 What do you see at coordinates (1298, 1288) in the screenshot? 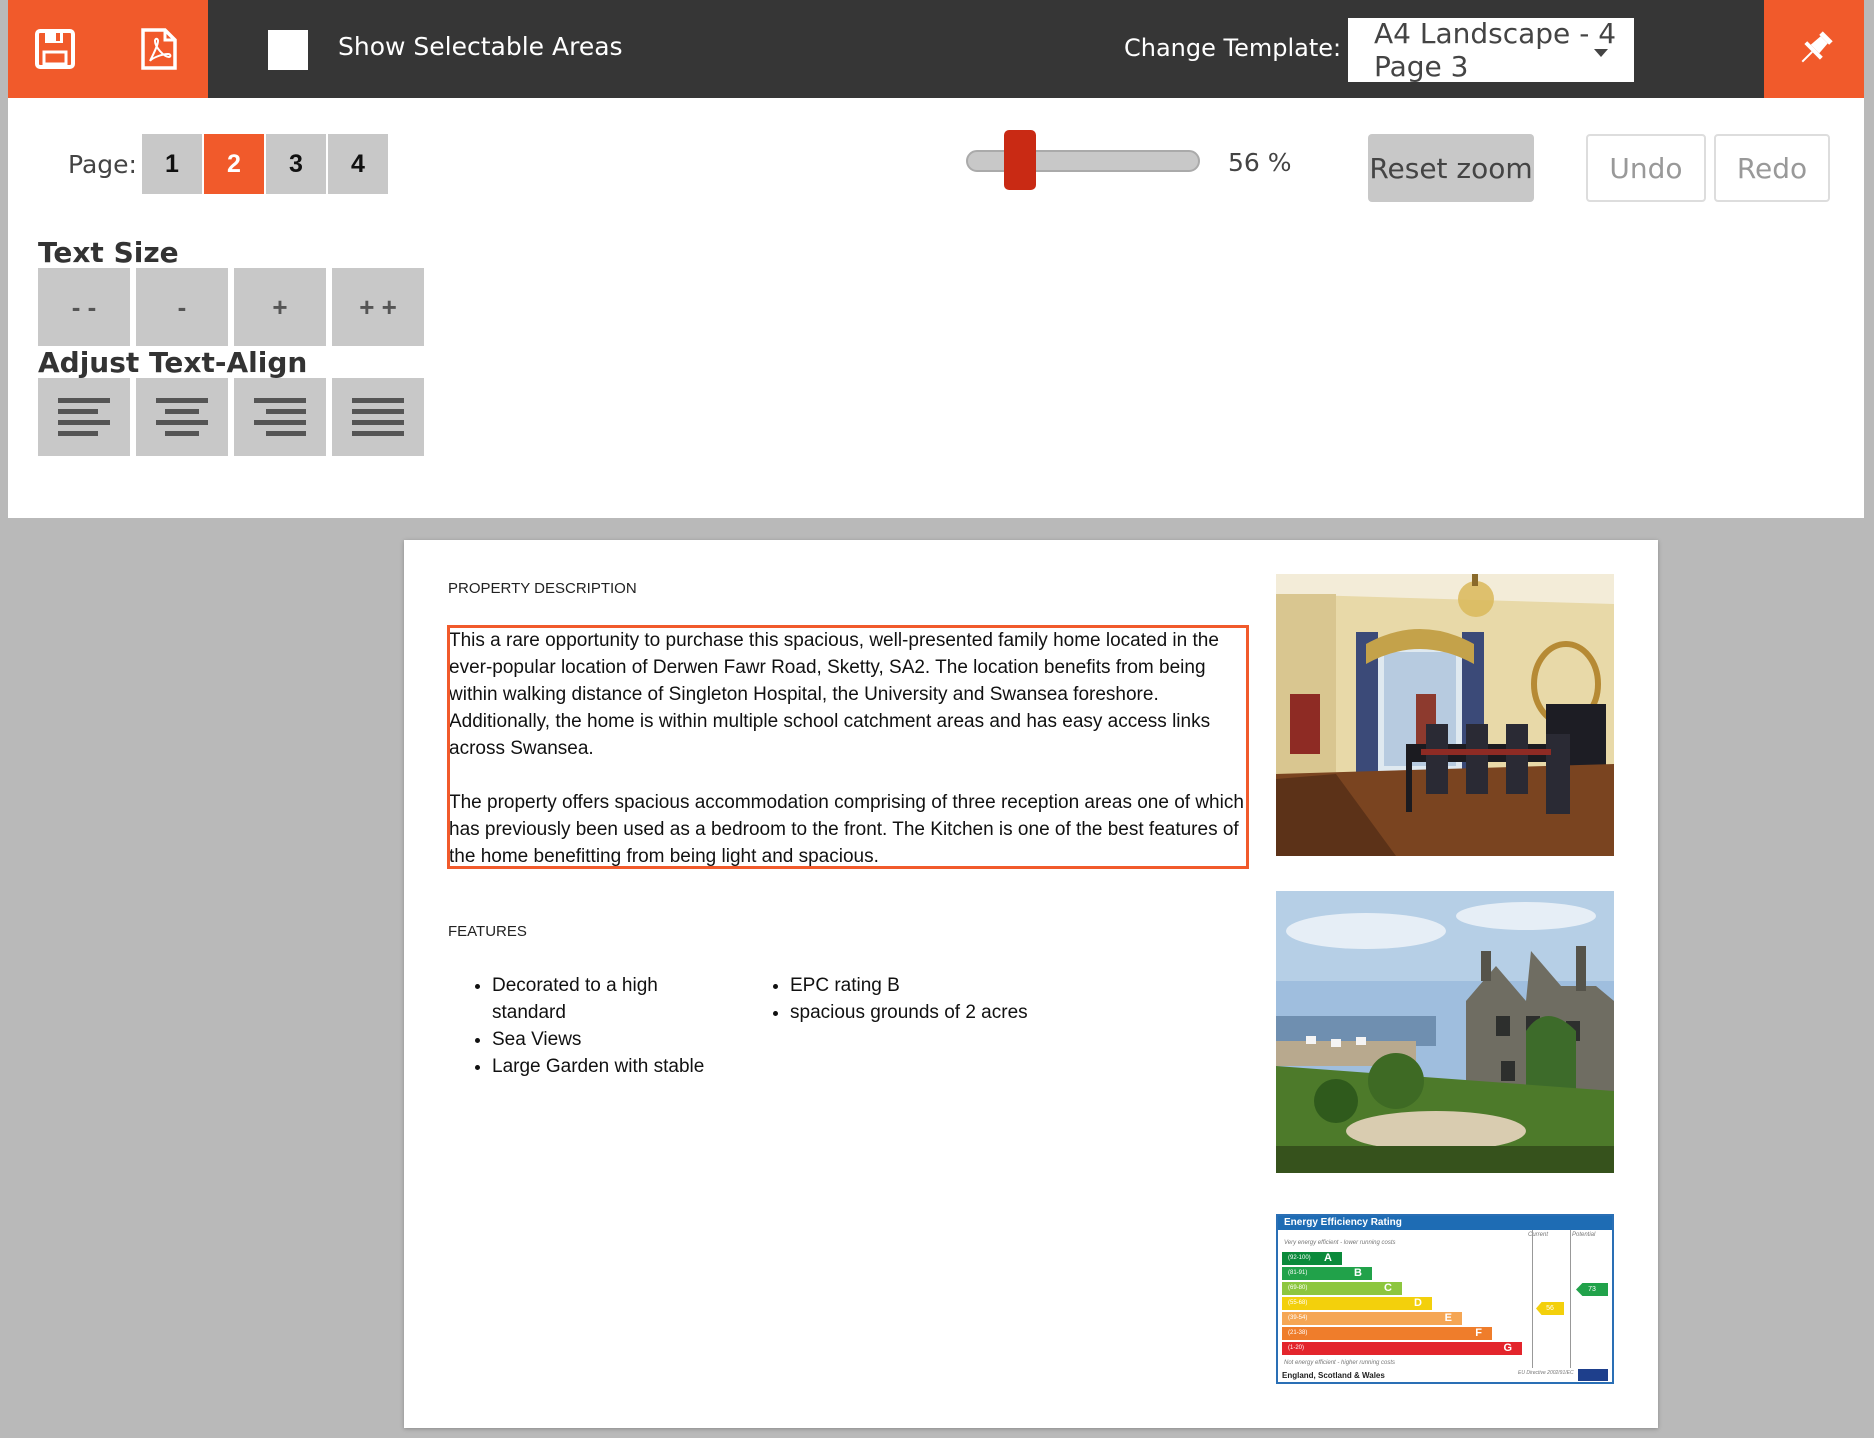
I see `epc-band-range: (69-80)` at bounding box center [1298, 1288].